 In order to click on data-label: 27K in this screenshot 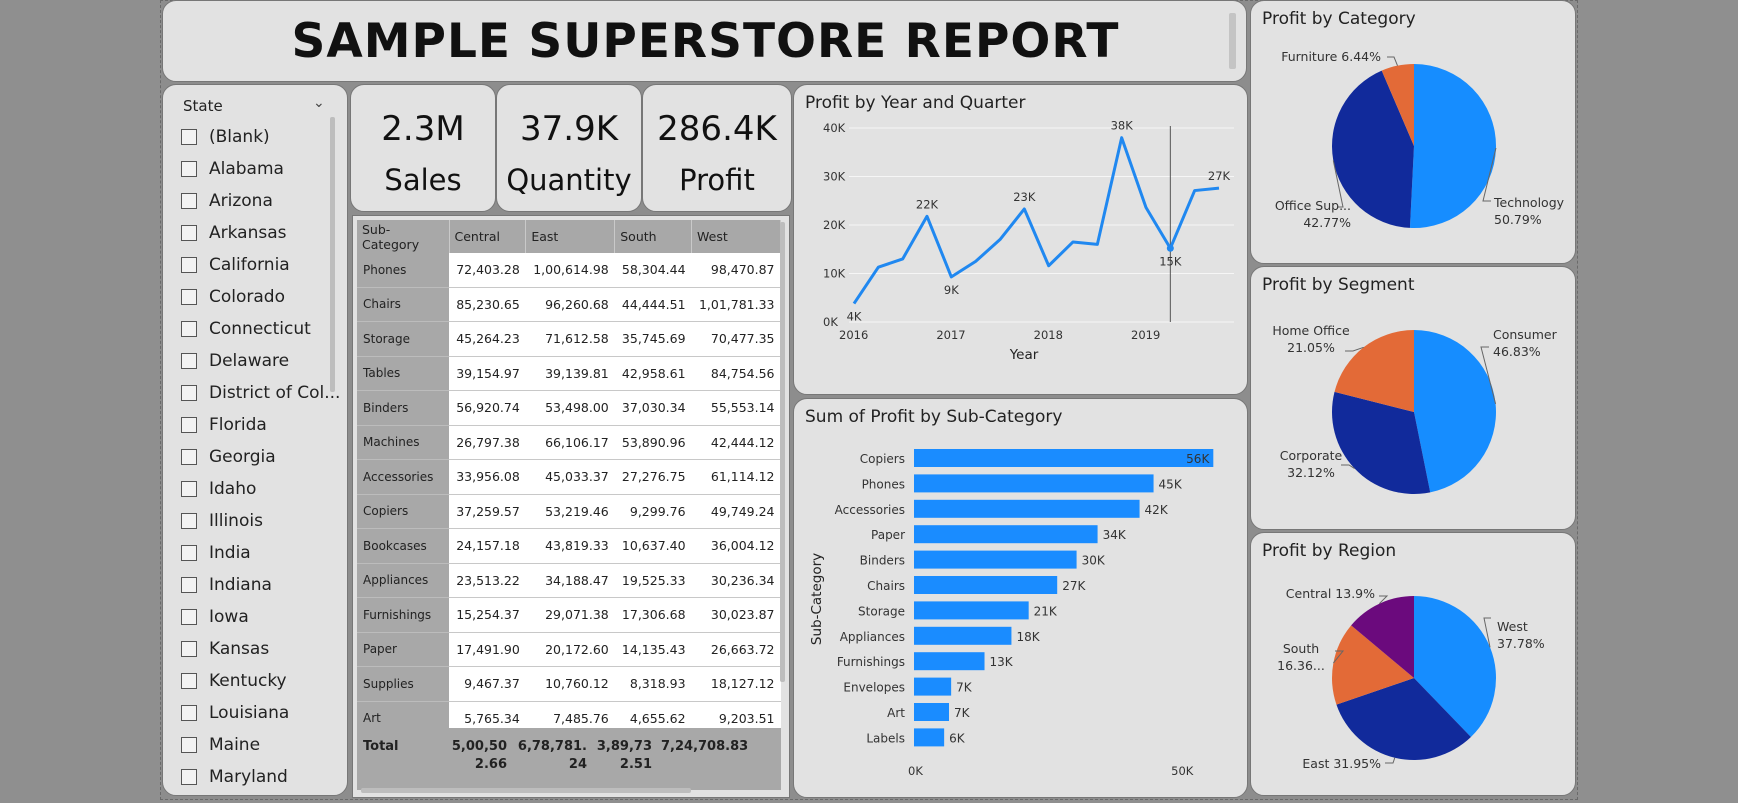, I will do `click(1219, 176)`.